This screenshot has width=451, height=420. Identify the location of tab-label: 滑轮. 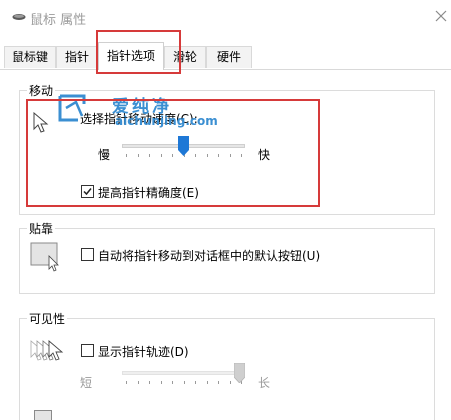
(184, 57).